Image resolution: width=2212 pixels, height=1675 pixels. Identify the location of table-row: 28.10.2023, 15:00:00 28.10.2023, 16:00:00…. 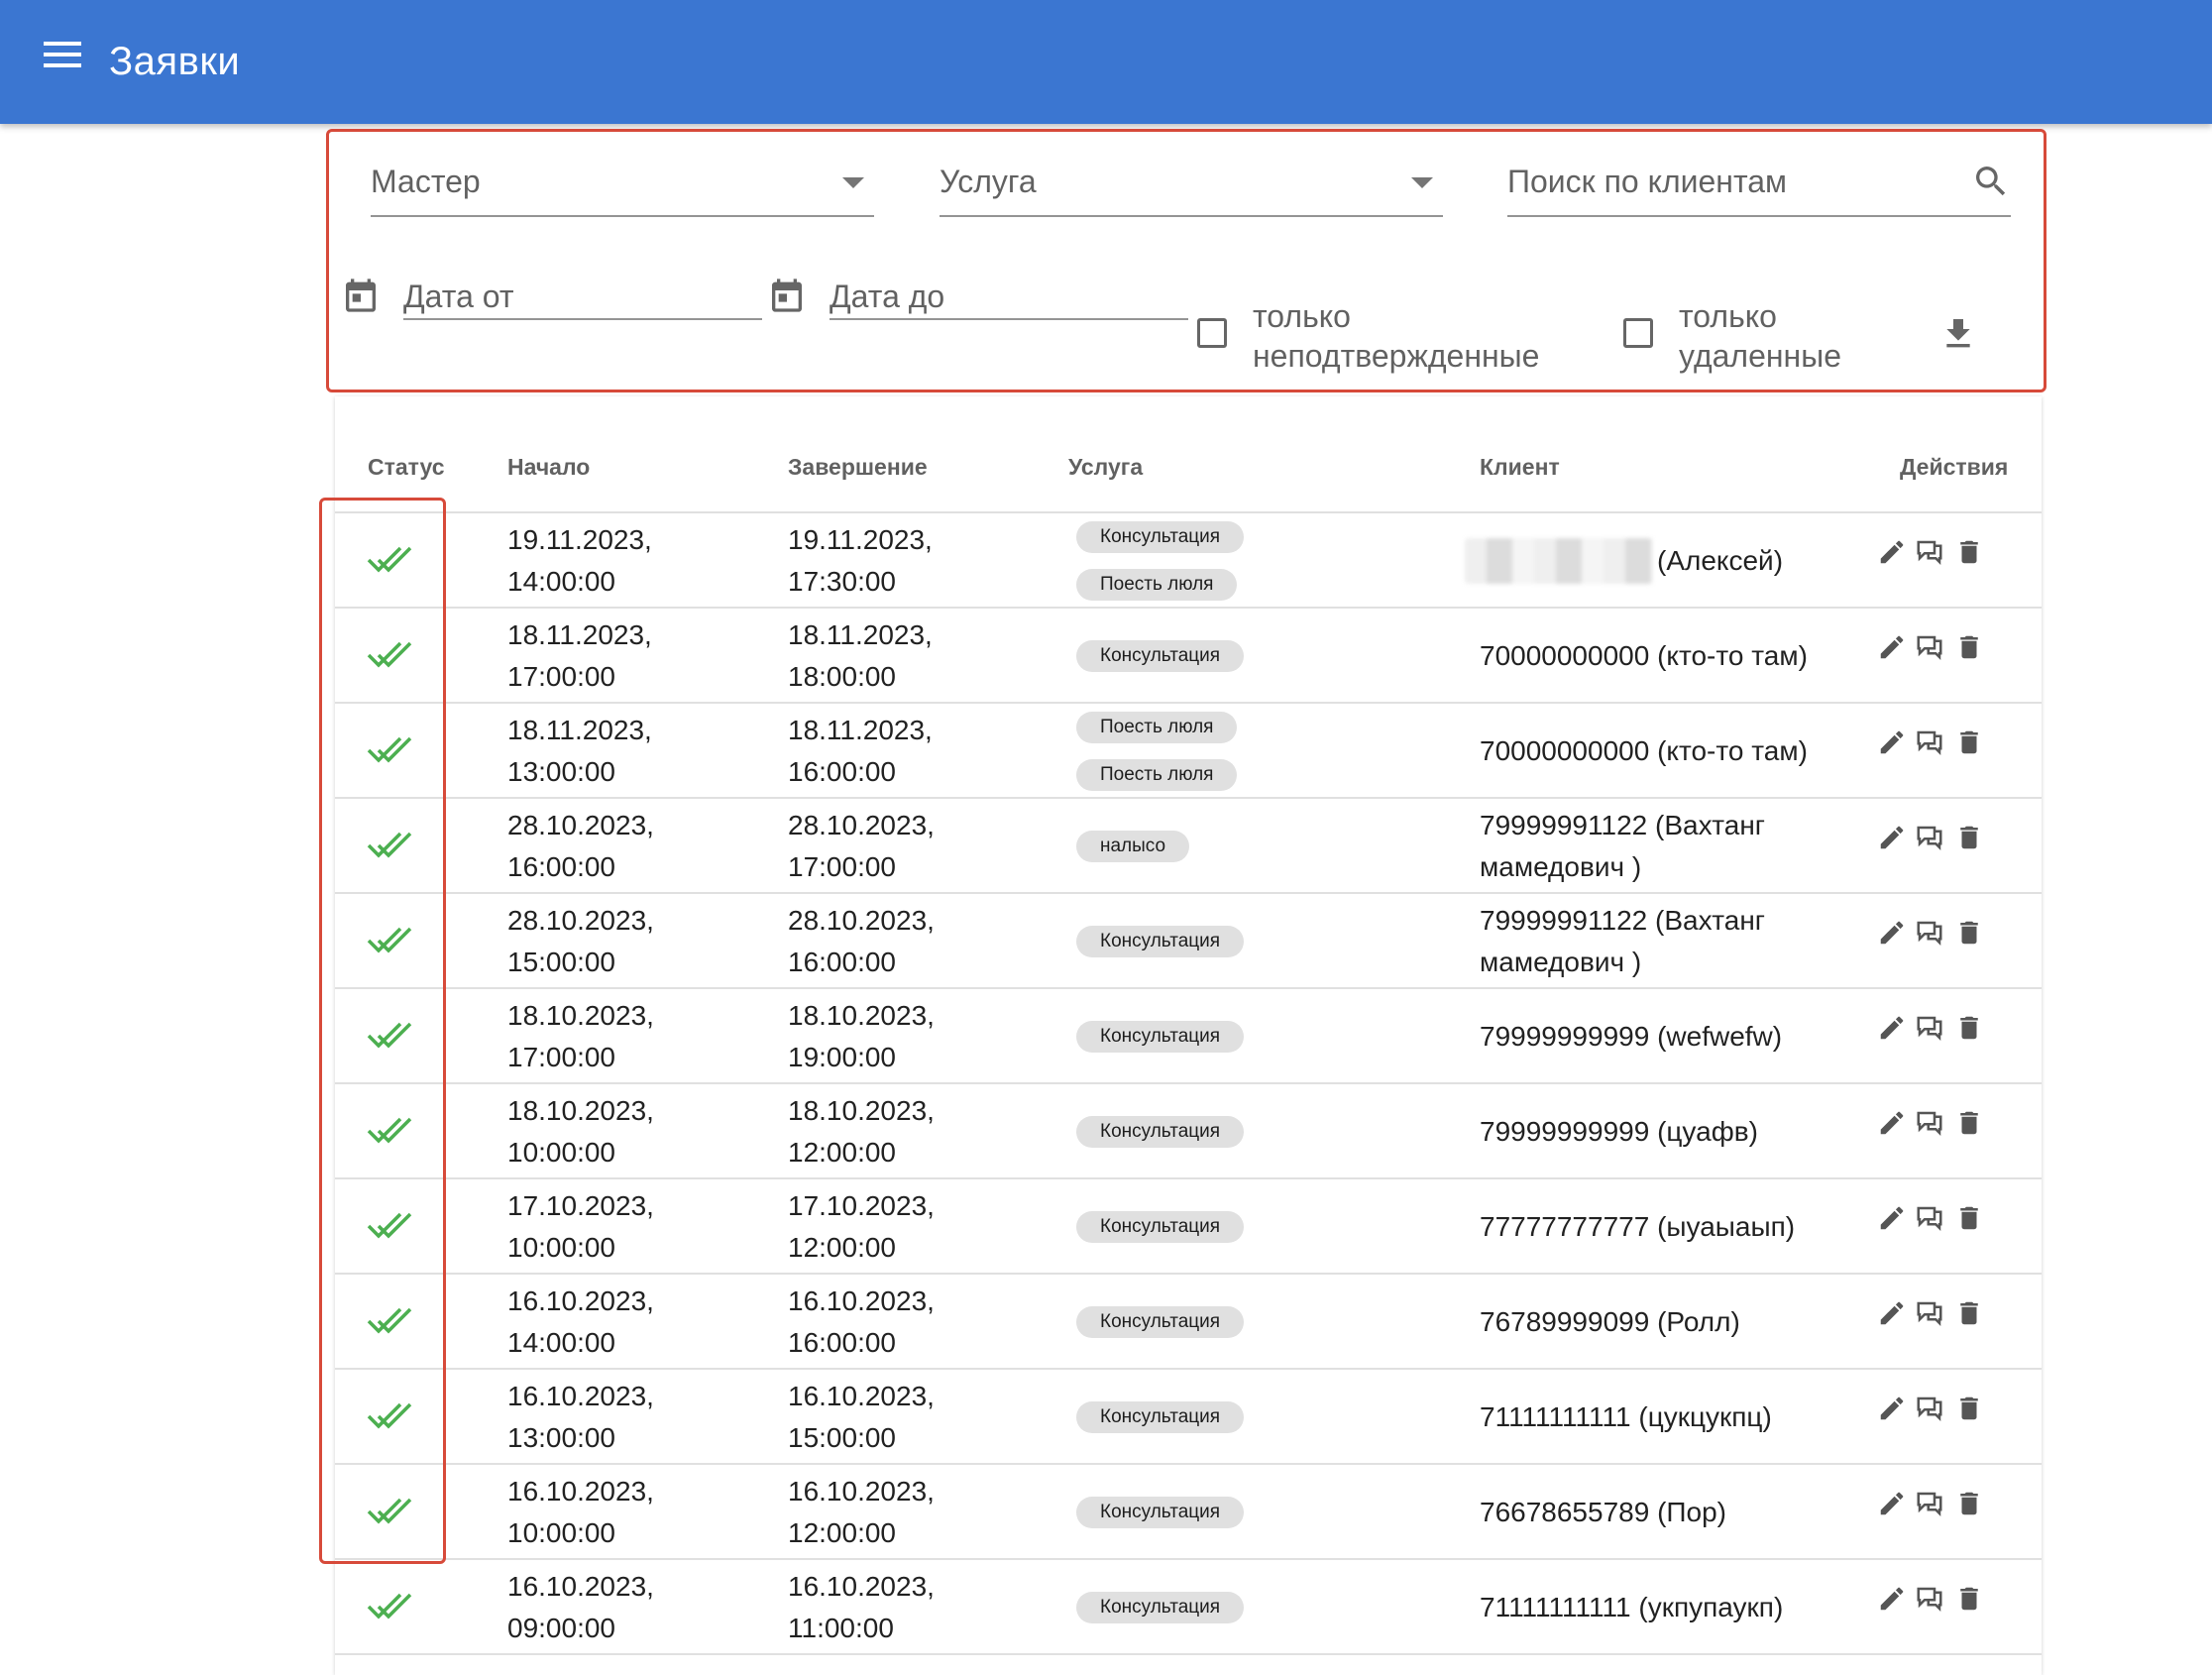
(1188, 941).